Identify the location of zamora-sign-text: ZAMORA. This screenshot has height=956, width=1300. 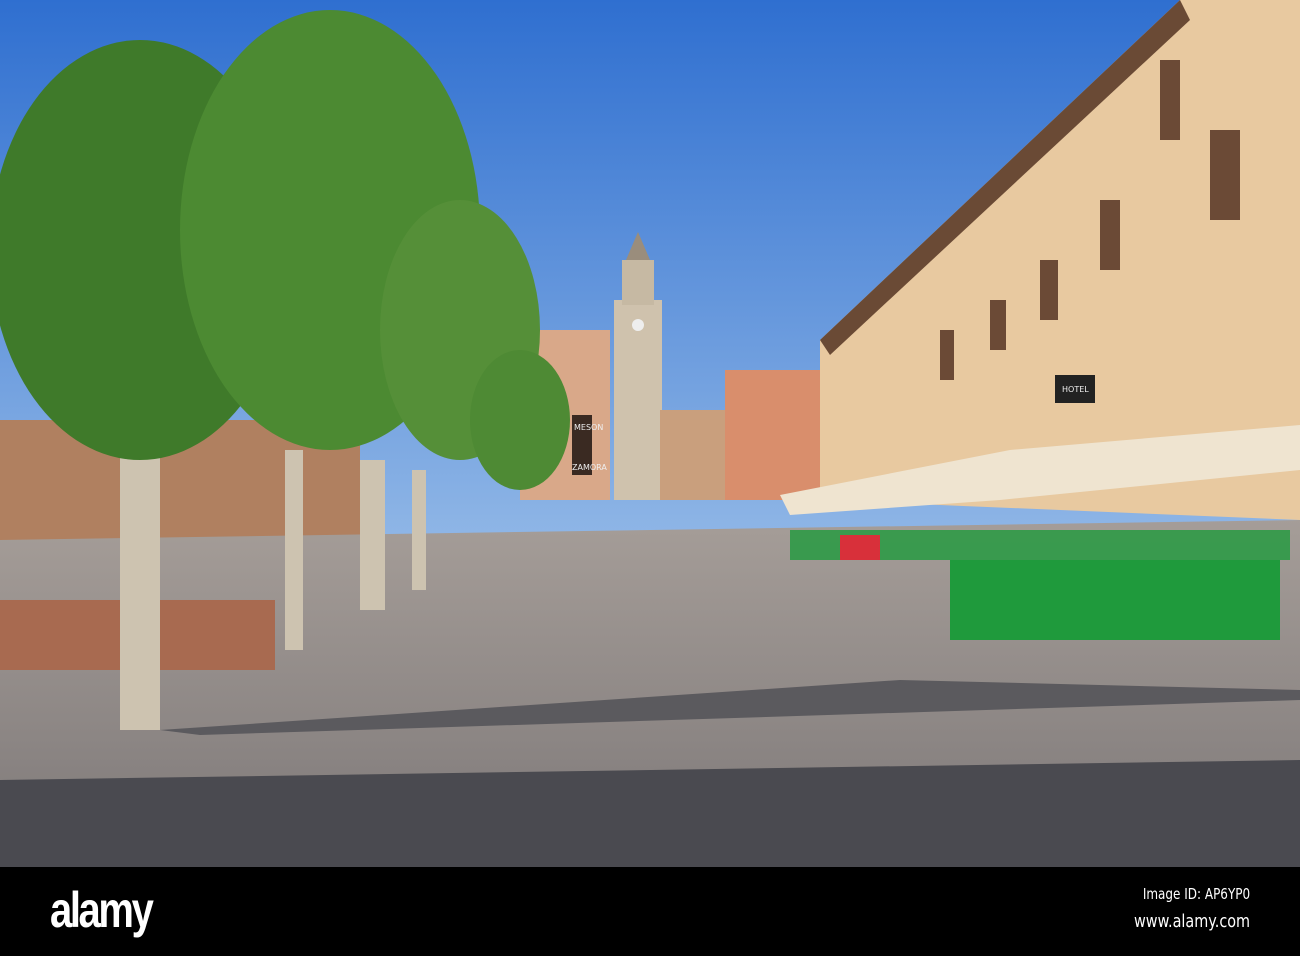
(589, 467).